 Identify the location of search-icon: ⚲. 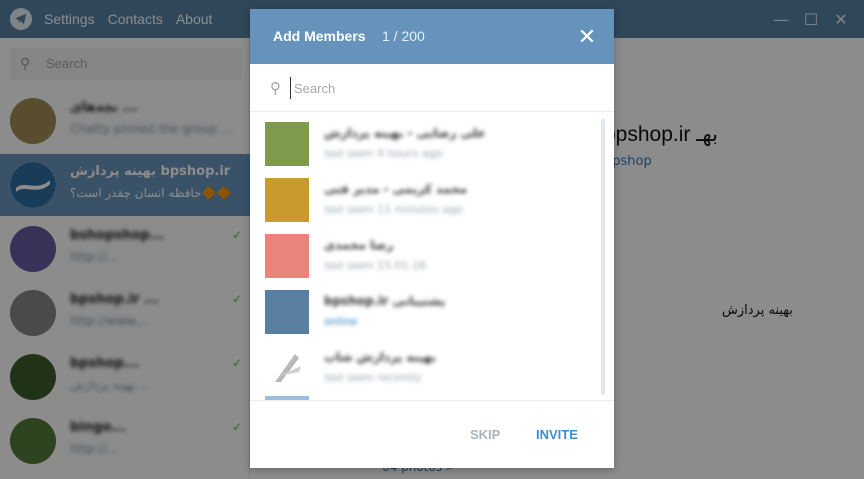
(275, 88).